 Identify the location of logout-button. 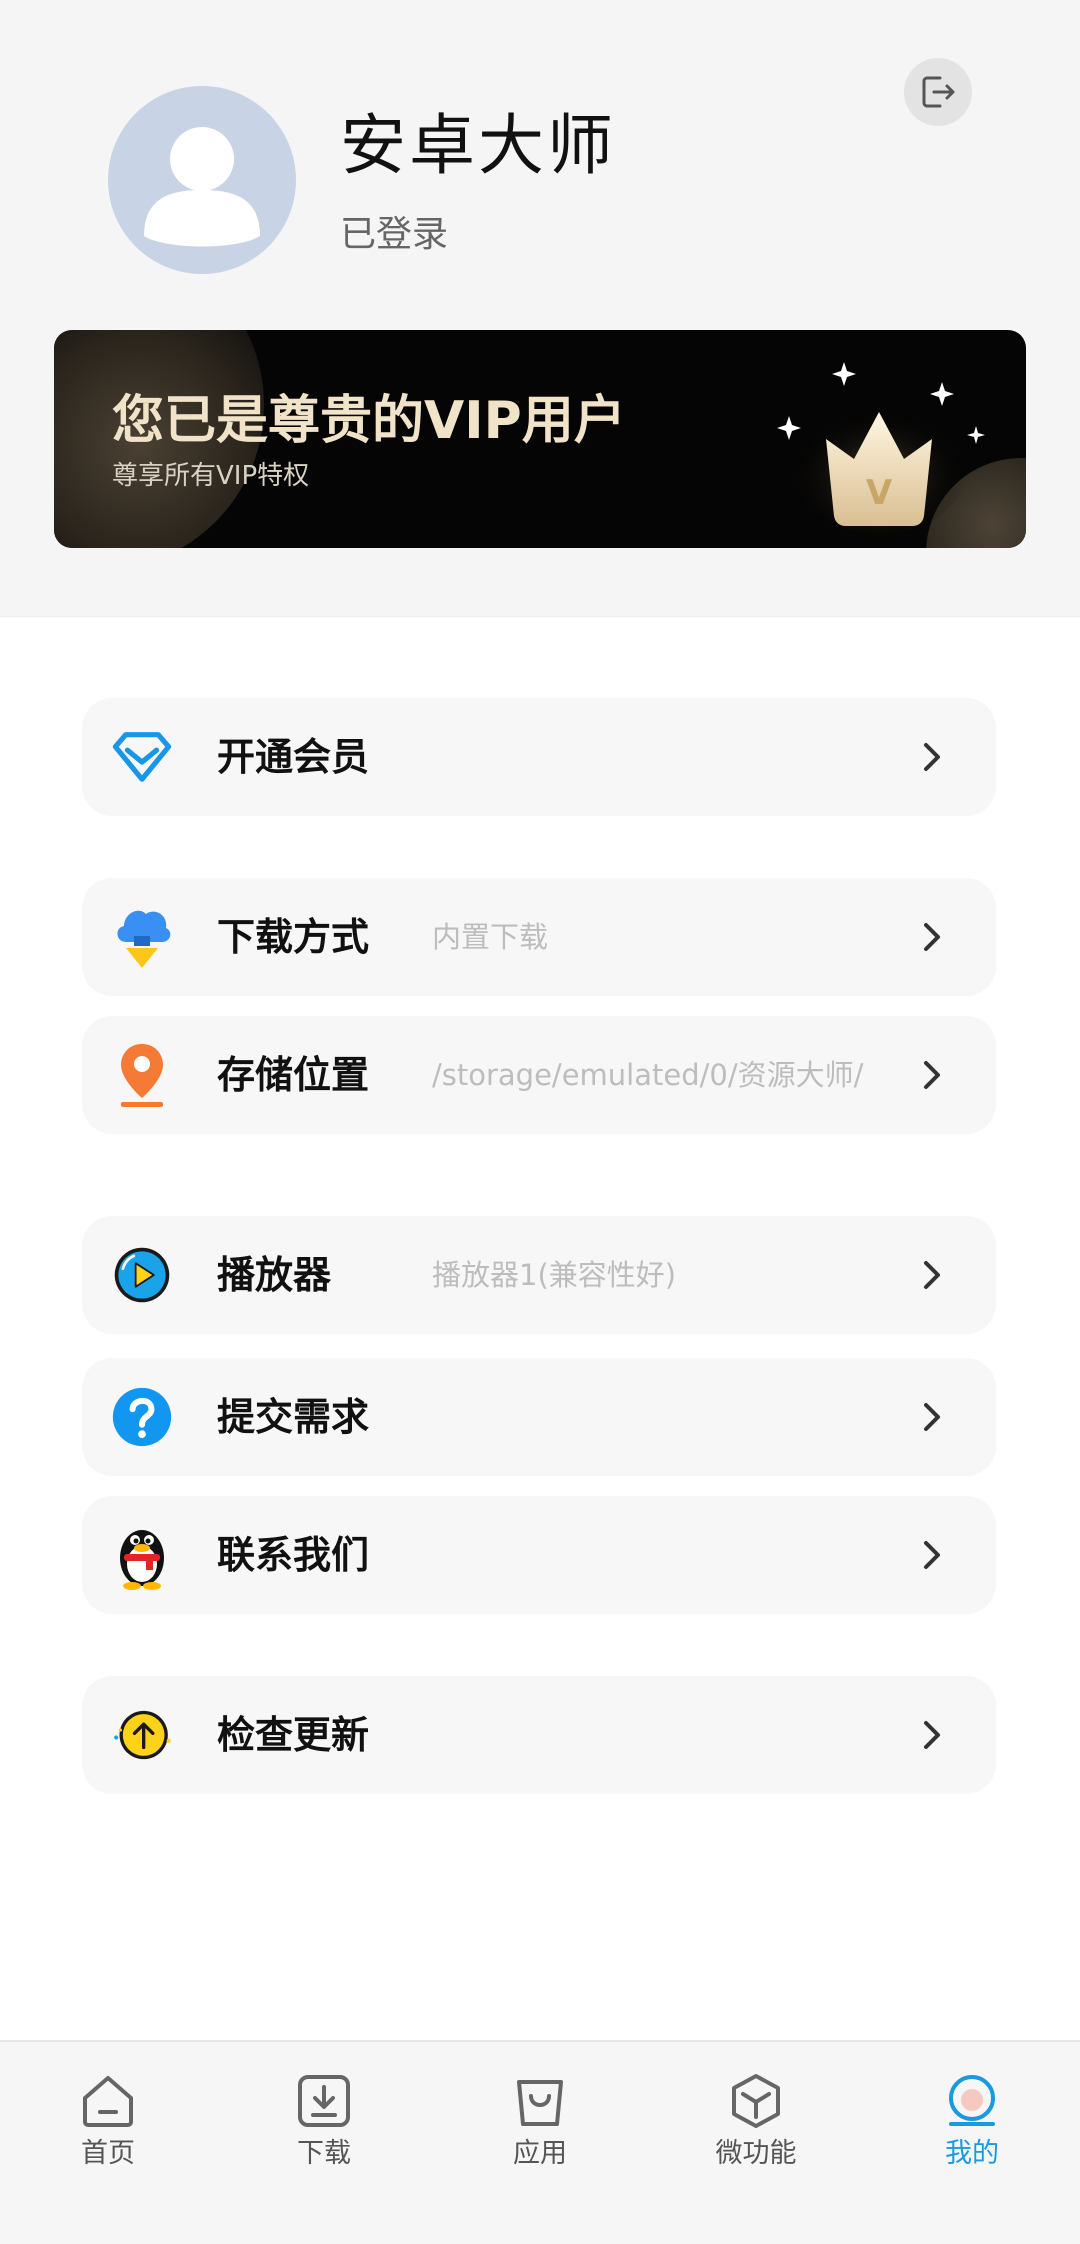
(938, 92).